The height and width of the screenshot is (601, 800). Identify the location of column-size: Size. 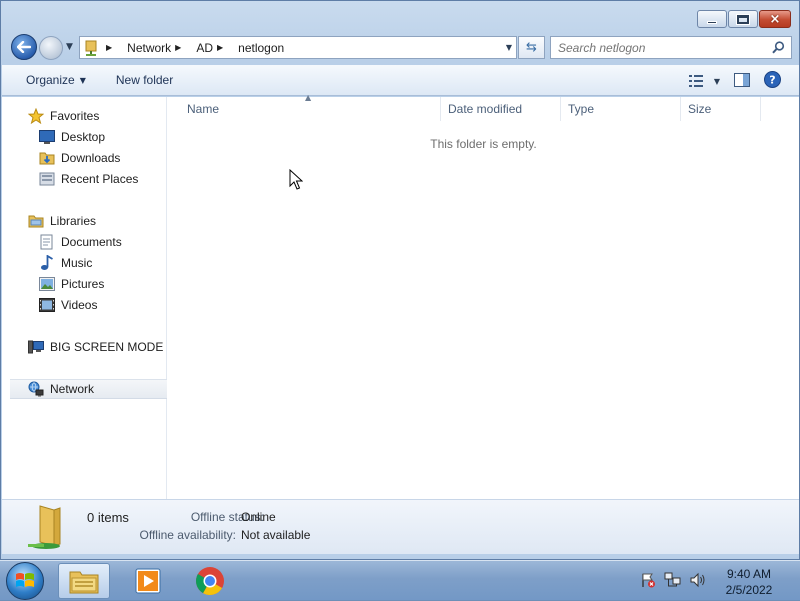
(721, 109).